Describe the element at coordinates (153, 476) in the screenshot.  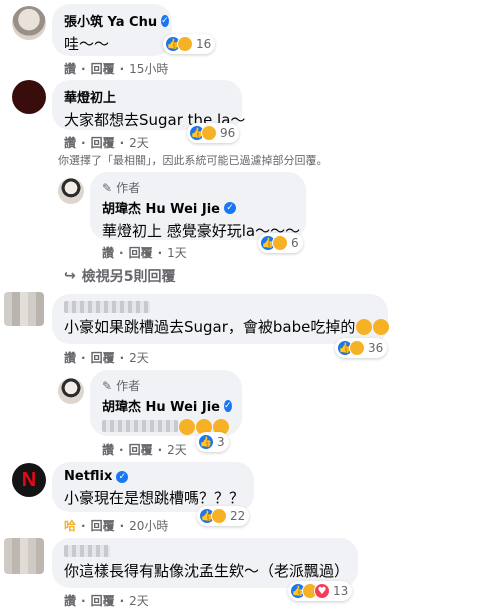
I see `commenter-name: Netflix ✓` at that location.